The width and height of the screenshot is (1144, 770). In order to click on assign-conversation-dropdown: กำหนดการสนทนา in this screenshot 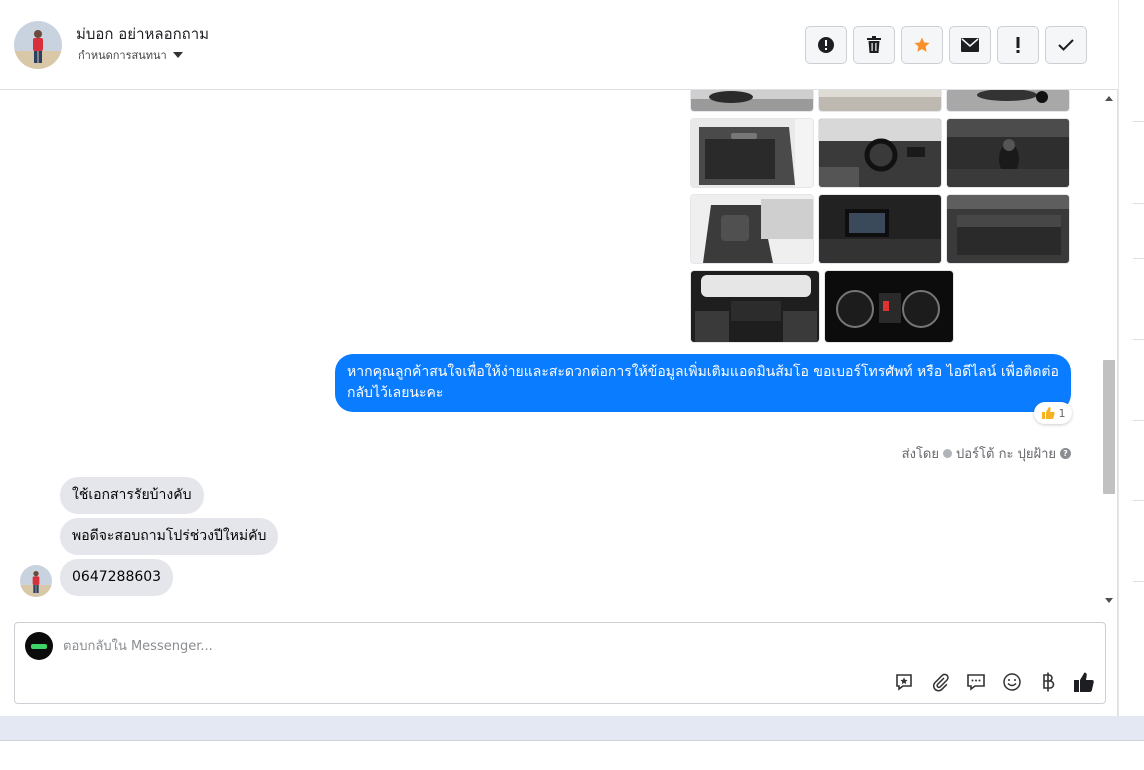, I will do `click(130, 55)`.